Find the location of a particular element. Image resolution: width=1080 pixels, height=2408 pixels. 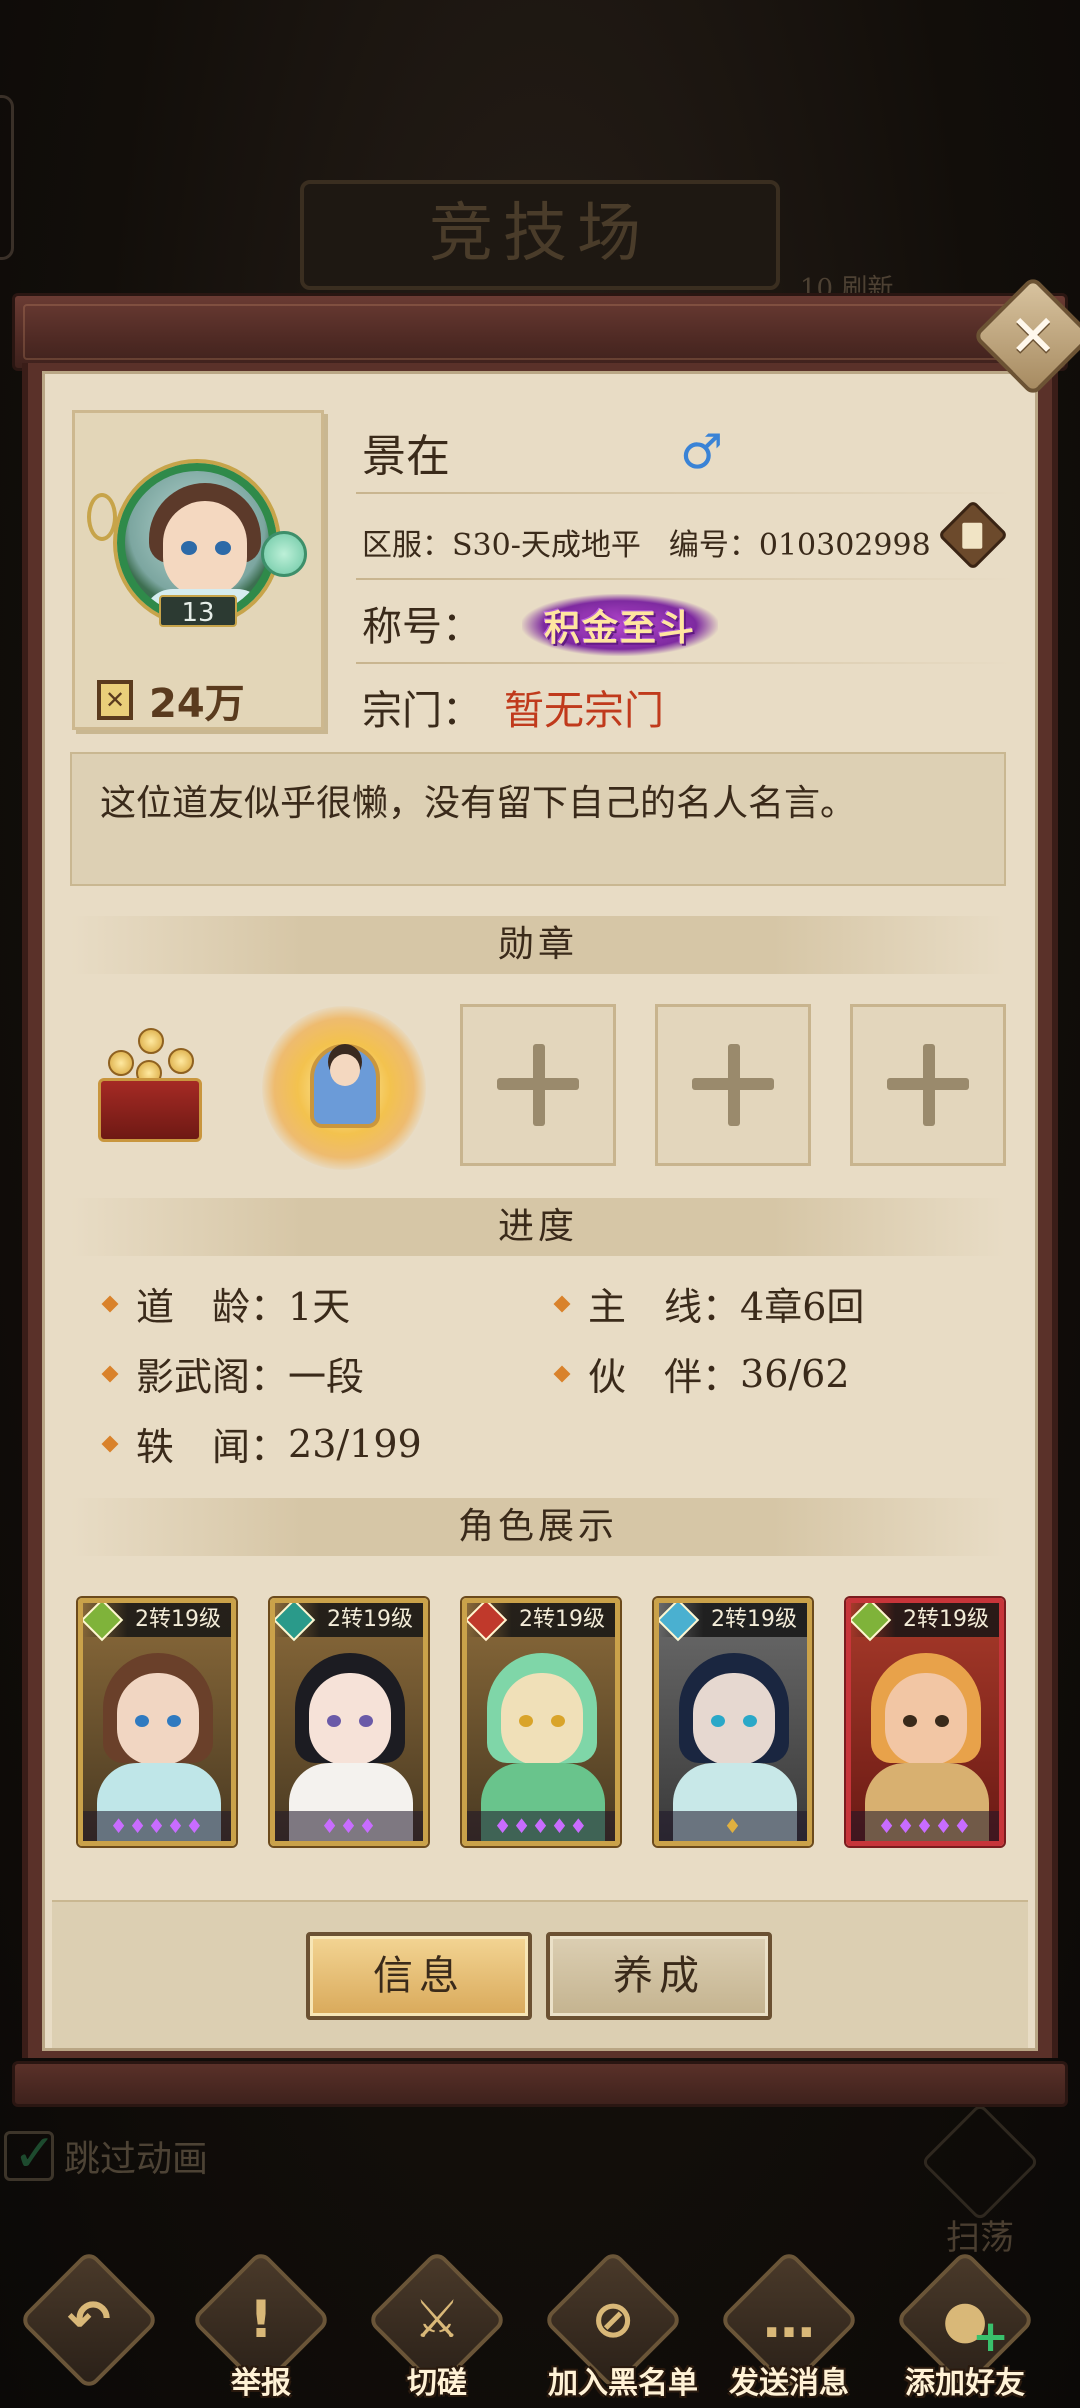

stat-anecdotes: 轶 闻： 23/199 is located at coordinates (261, 1443).